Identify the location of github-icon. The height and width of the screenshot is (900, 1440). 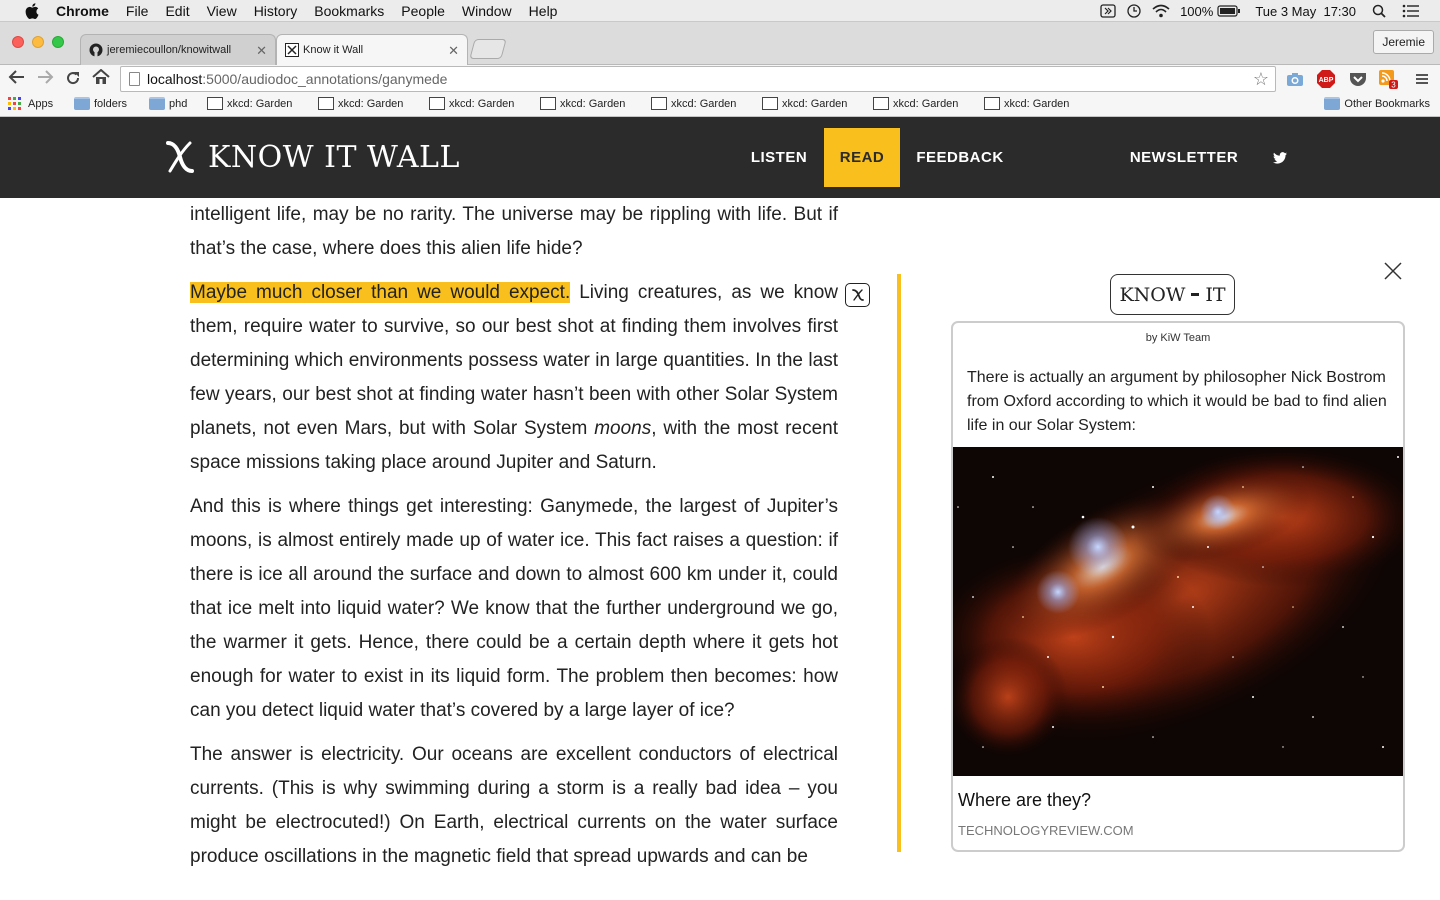
(96, 50).